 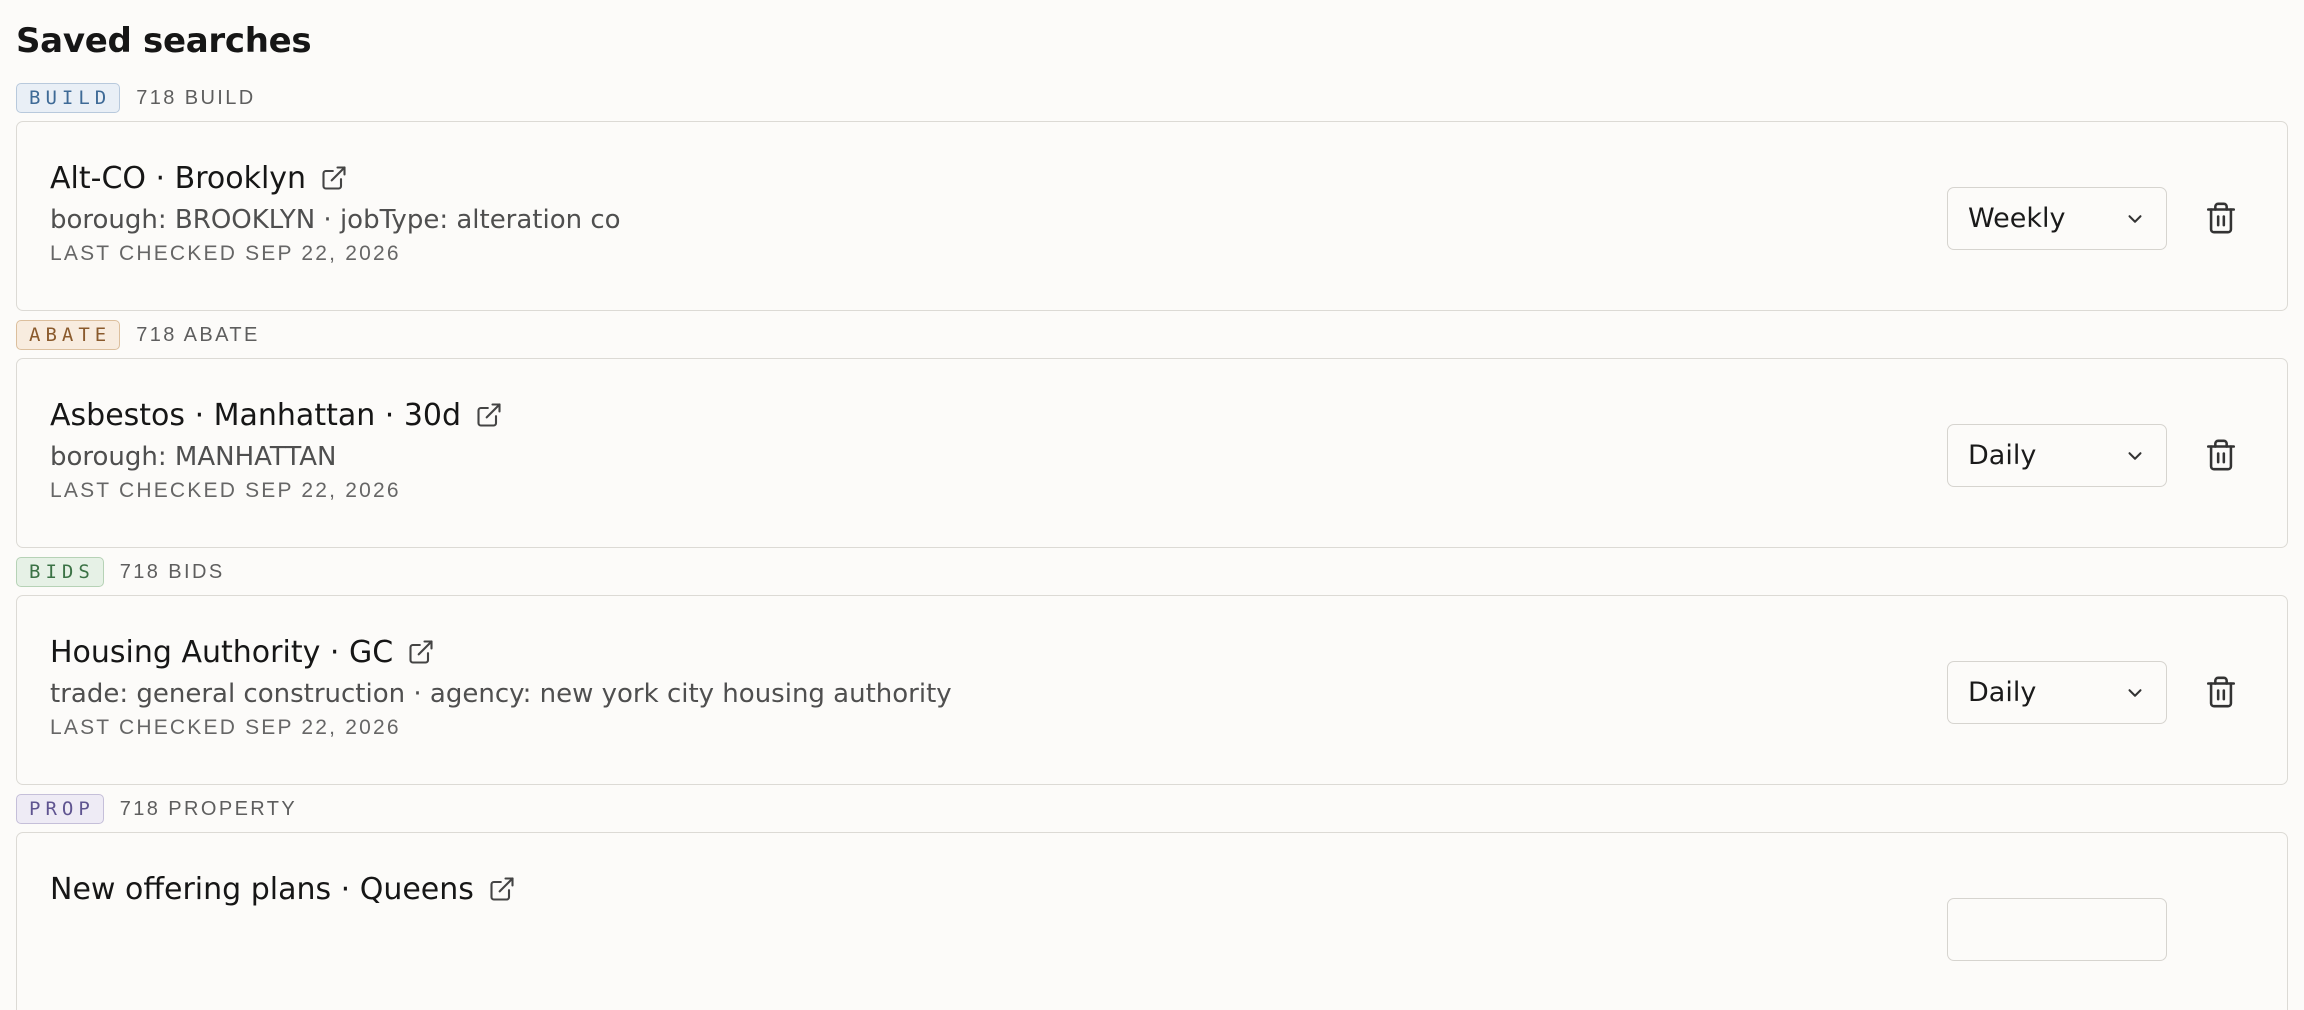 I want to click on group-header-abate: ABATE 718 ABATE, so click(x=1152, y=335).